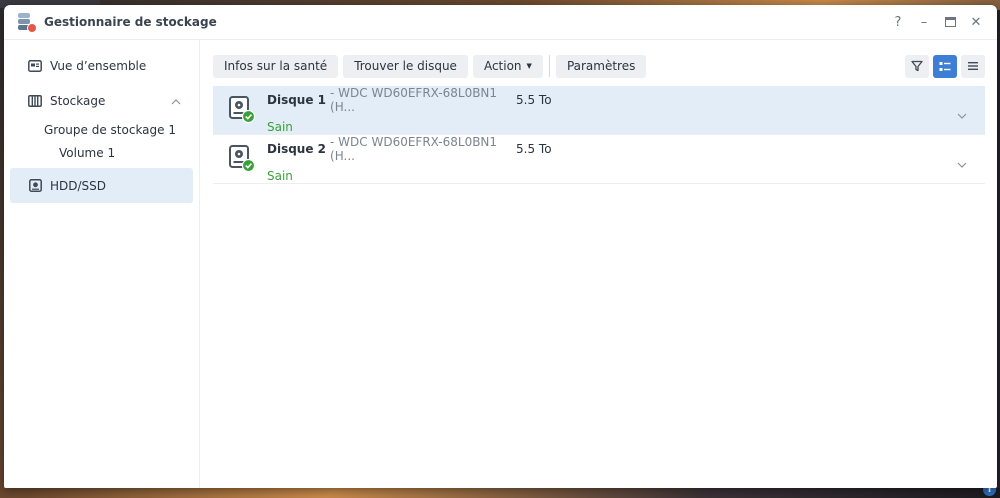 This screenshot has height=498, width=1000. What do you see at coordinates (973, 66) in the screenshot?
I see `list-view-icon` at bounding box center [973, 66].